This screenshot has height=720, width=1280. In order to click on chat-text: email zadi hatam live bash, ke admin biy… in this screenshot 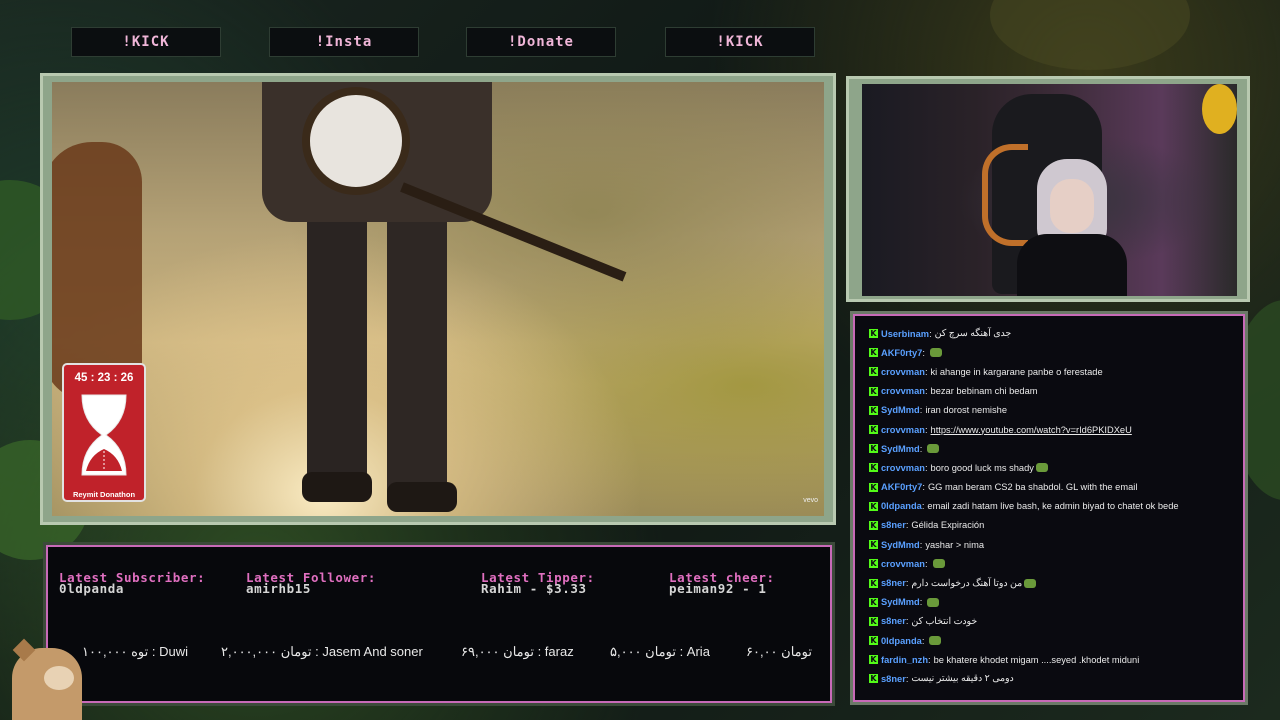, I will do `click(1053, 506)`.